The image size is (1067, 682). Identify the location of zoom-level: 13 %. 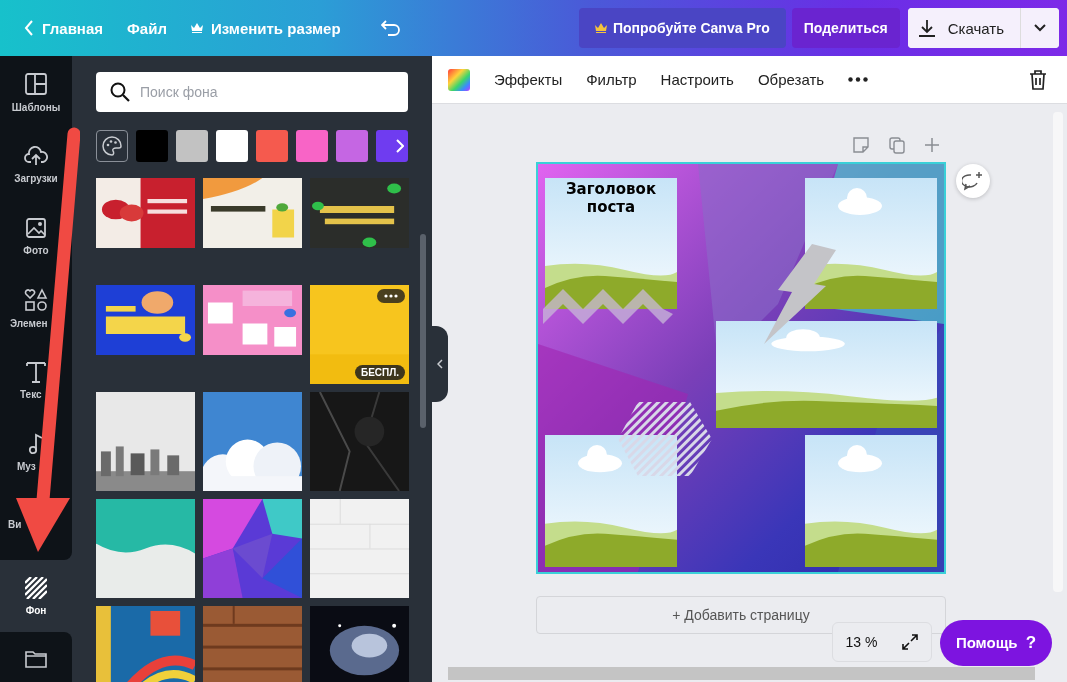
(861, 642).